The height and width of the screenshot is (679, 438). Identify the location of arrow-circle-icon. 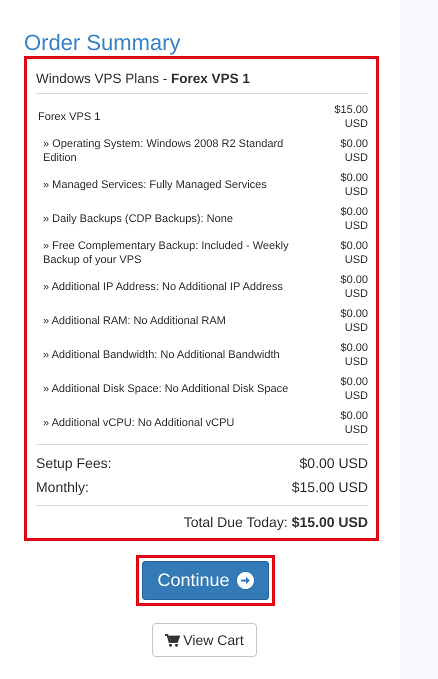
(245, 580).